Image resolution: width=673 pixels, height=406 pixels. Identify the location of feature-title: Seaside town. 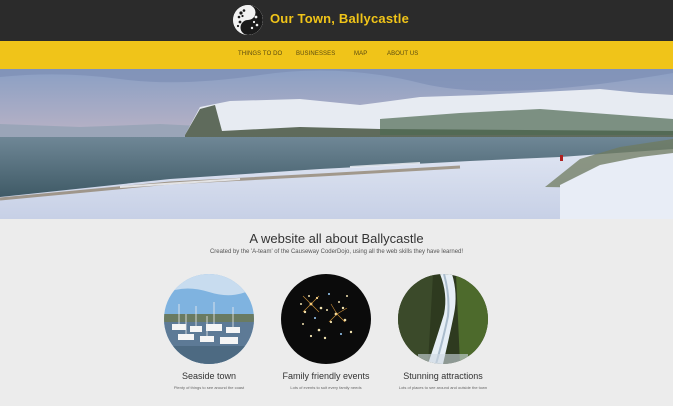
(209, 376).